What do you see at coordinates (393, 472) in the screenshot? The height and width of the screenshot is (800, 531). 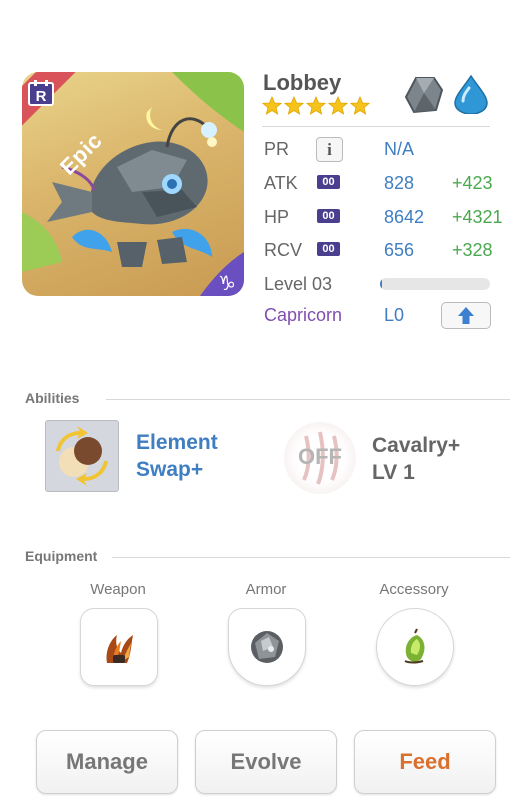 I see `ability-name-line2: LV 1` at bounding box center [393, 472].